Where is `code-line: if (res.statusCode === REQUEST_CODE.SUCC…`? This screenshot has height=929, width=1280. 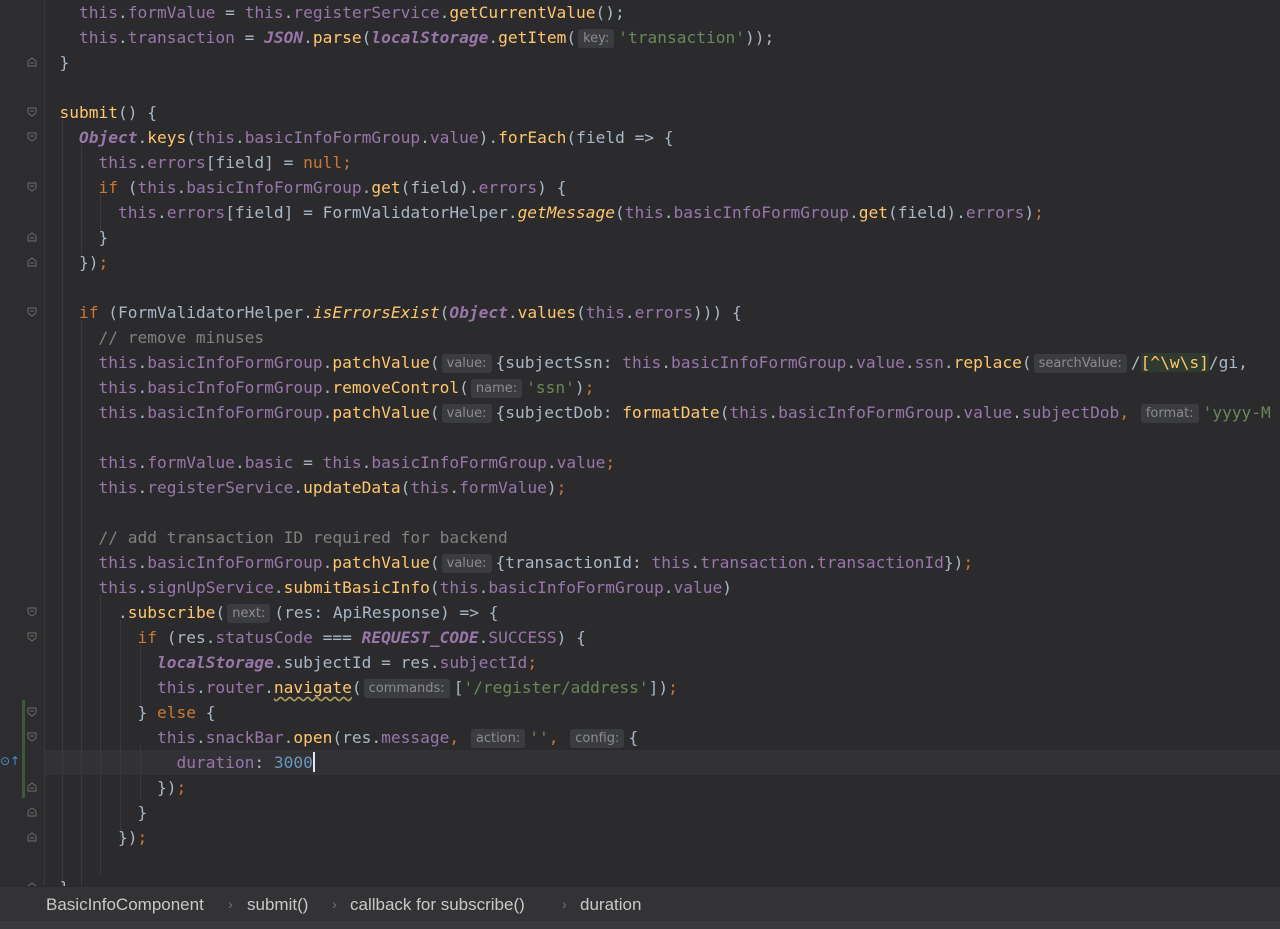 code-line: if (res.statusCode === REQUEST_CODE.SUCC… is located at coordinates (312, 637).